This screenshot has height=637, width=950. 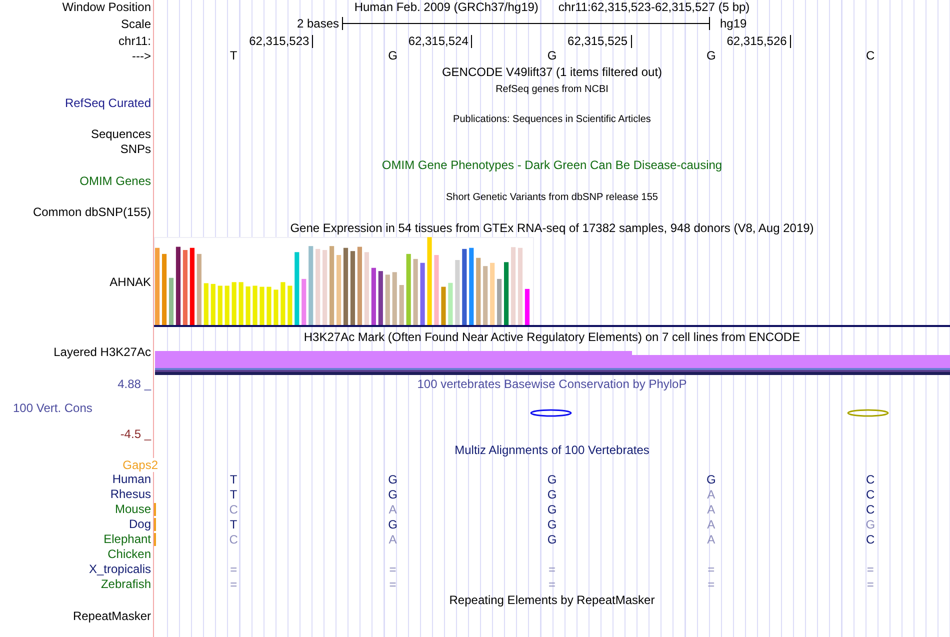 I want to click on track-title: GENCODE V49lift37 (1 items filtered out), so click(x=552, y=72).